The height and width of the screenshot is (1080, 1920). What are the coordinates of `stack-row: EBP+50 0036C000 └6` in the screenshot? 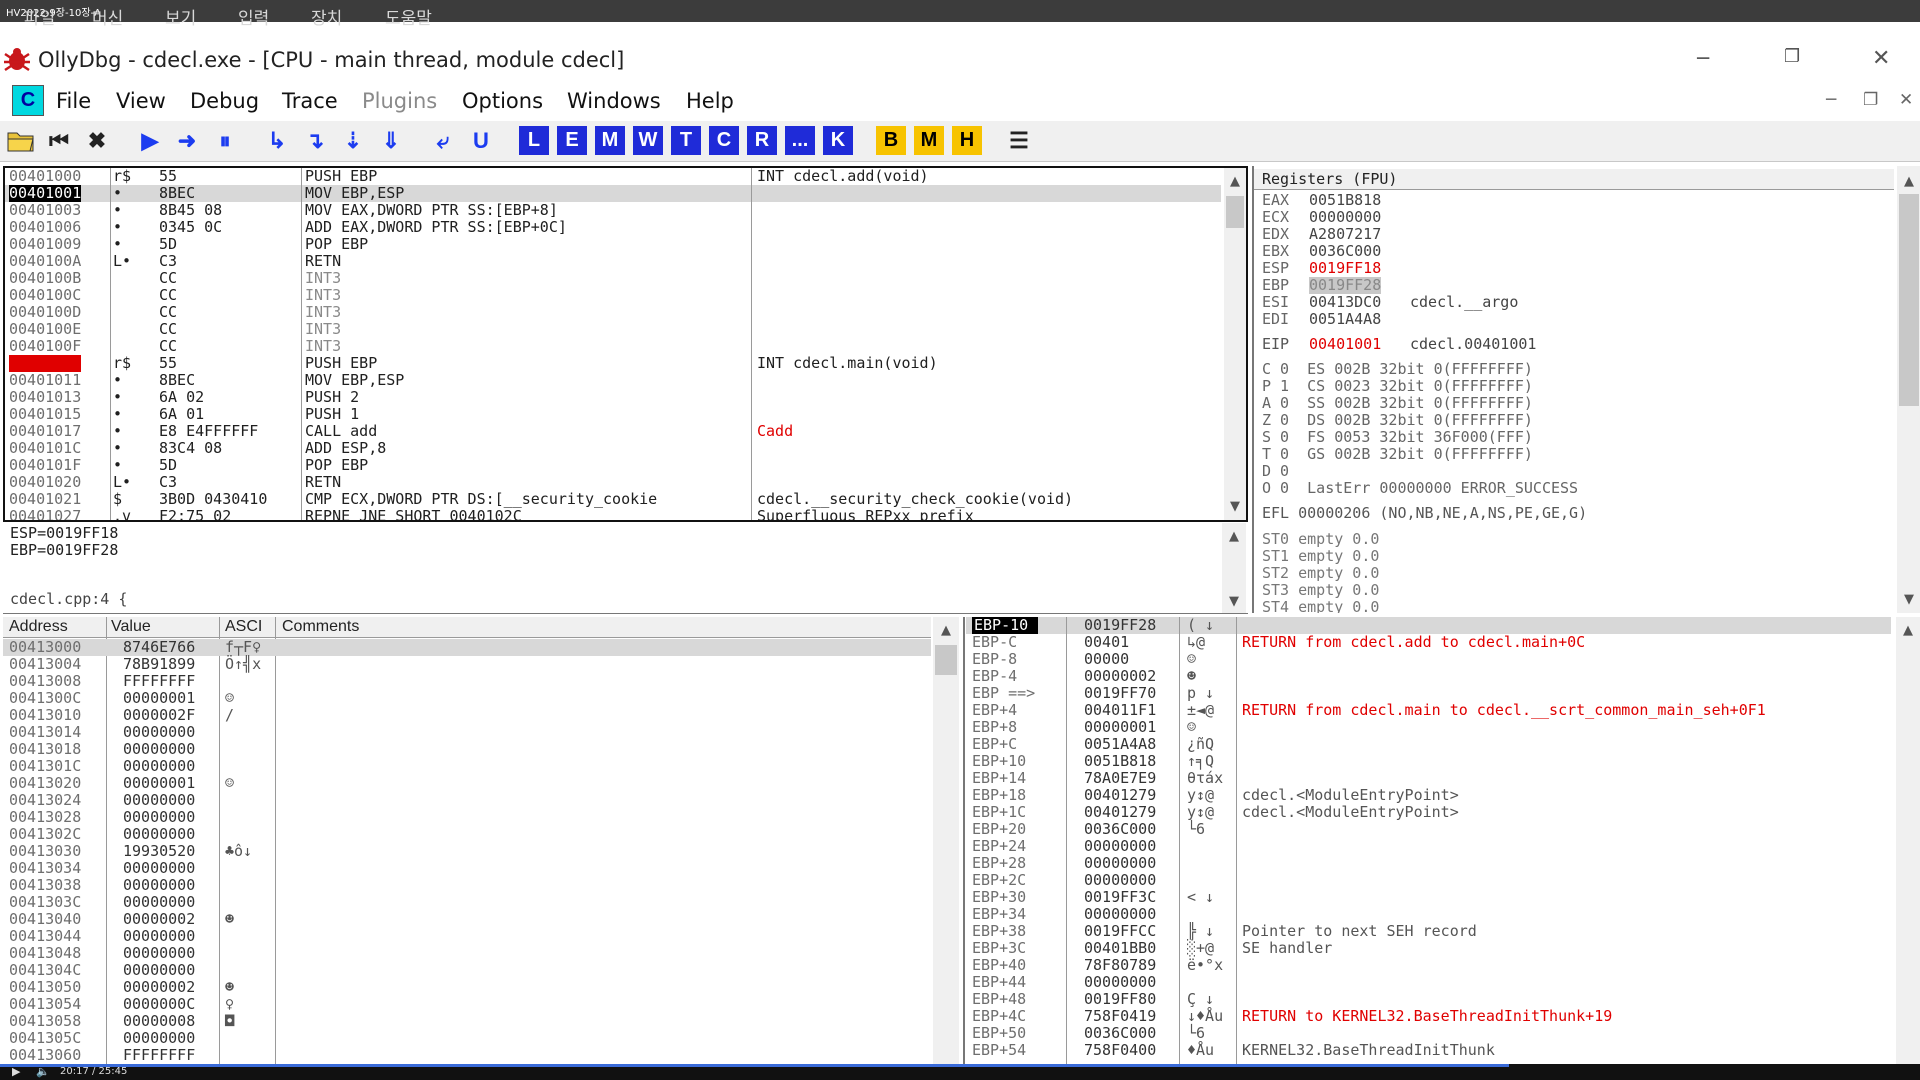 It's located at (1428, 1033).